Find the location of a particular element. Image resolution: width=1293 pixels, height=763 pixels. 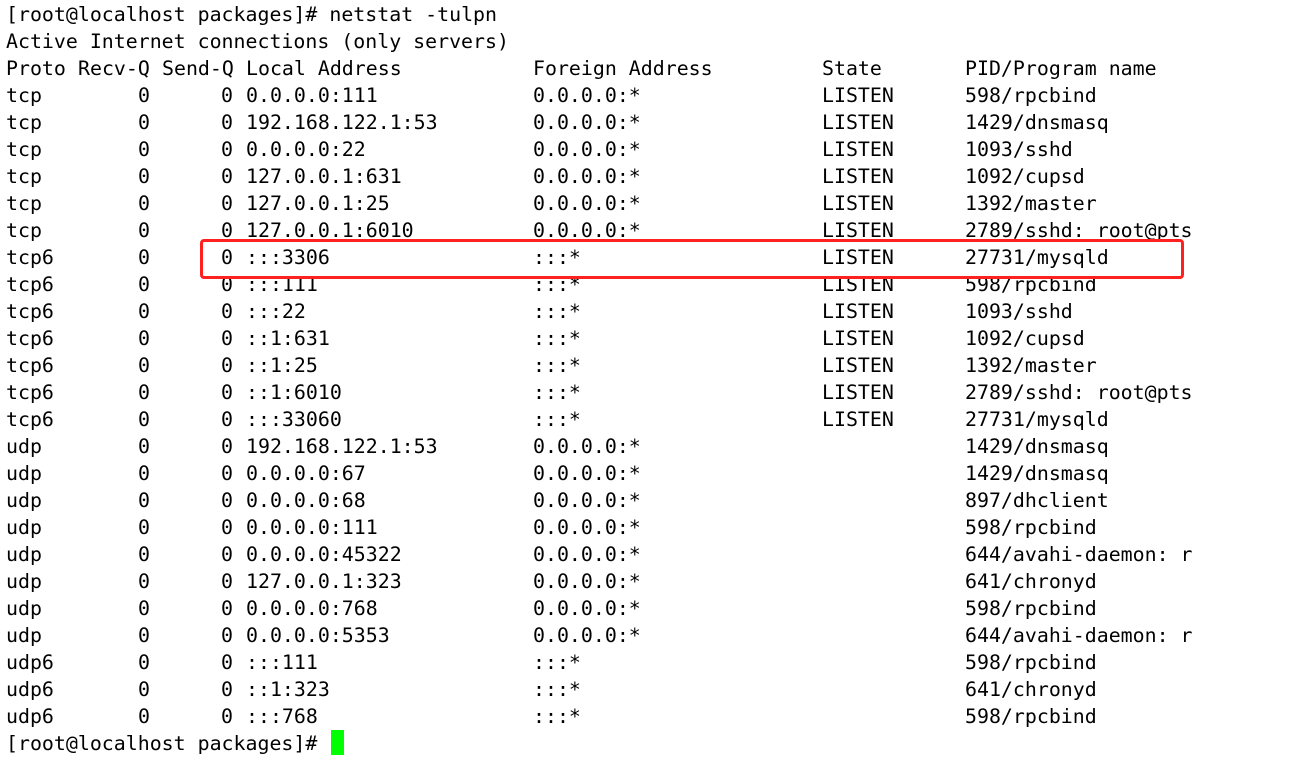

cell-local-address: 127.0.0.1:323 is located at coordinates (324, 581).